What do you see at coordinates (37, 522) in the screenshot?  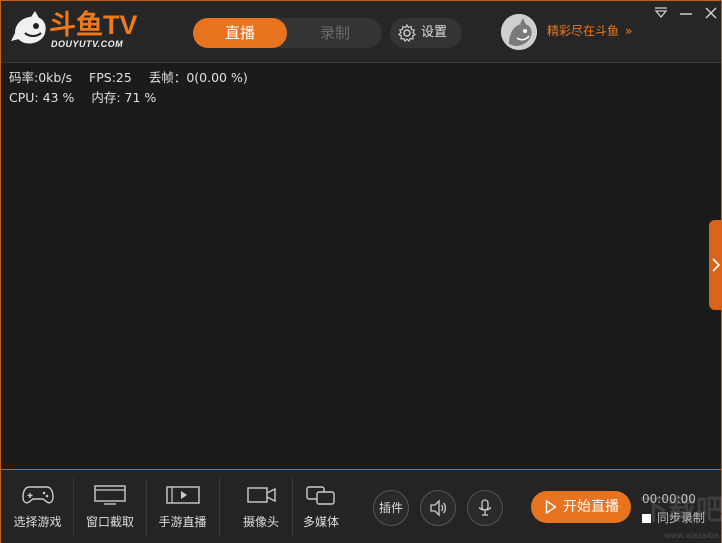 I see `select-game-label: 选择游戏` at bounding box center [37, 522].